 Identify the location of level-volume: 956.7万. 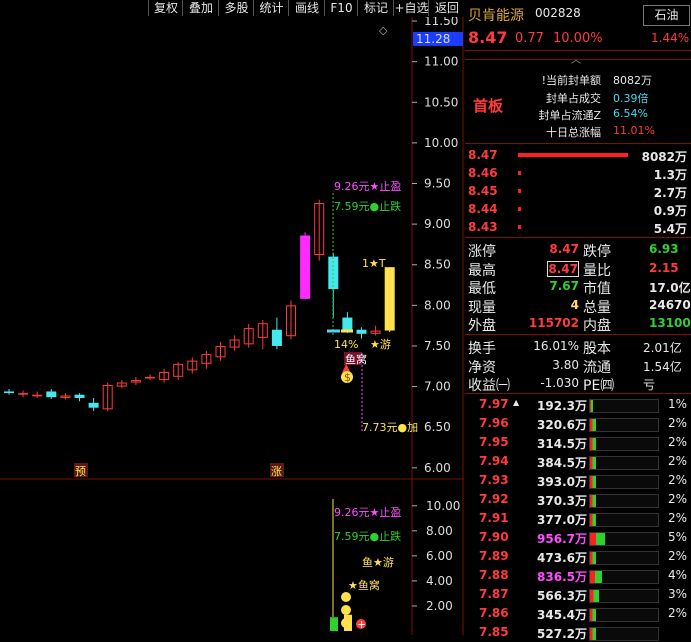
(562, 539).